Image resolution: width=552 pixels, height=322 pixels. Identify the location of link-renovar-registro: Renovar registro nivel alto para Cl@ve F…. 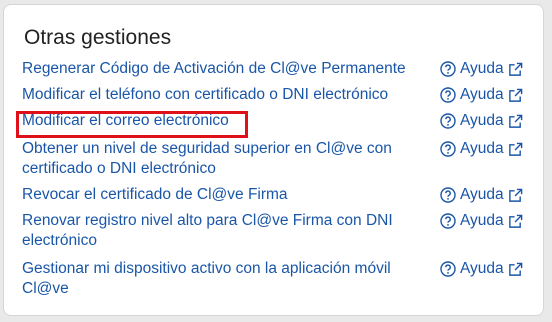
(222, 231).